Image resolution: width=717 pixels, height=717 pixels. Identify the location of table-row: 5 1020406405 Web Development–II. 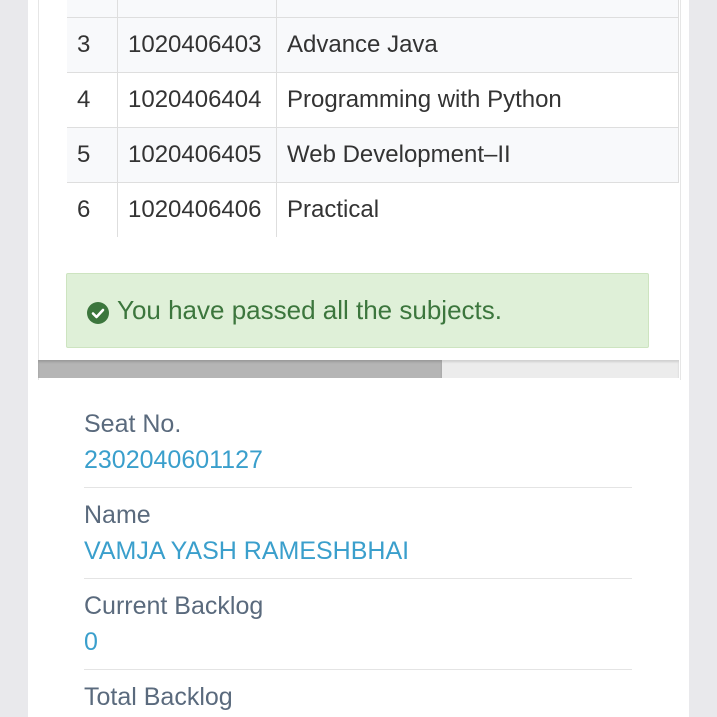
(373, 155).